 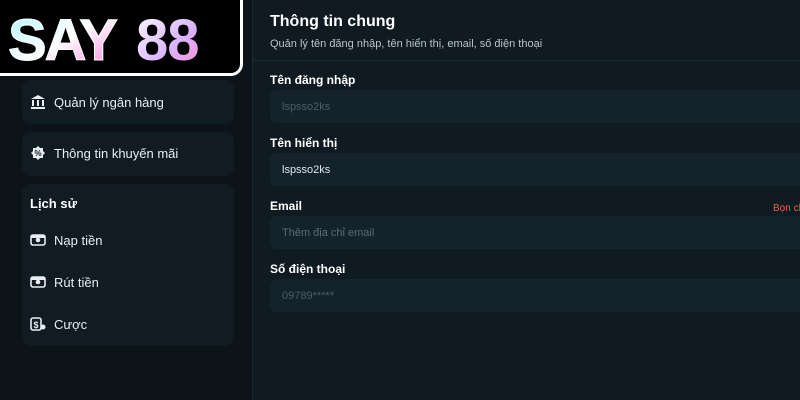 I want to click on history-section-title: Lịch sử, so click(x=53, y=203).